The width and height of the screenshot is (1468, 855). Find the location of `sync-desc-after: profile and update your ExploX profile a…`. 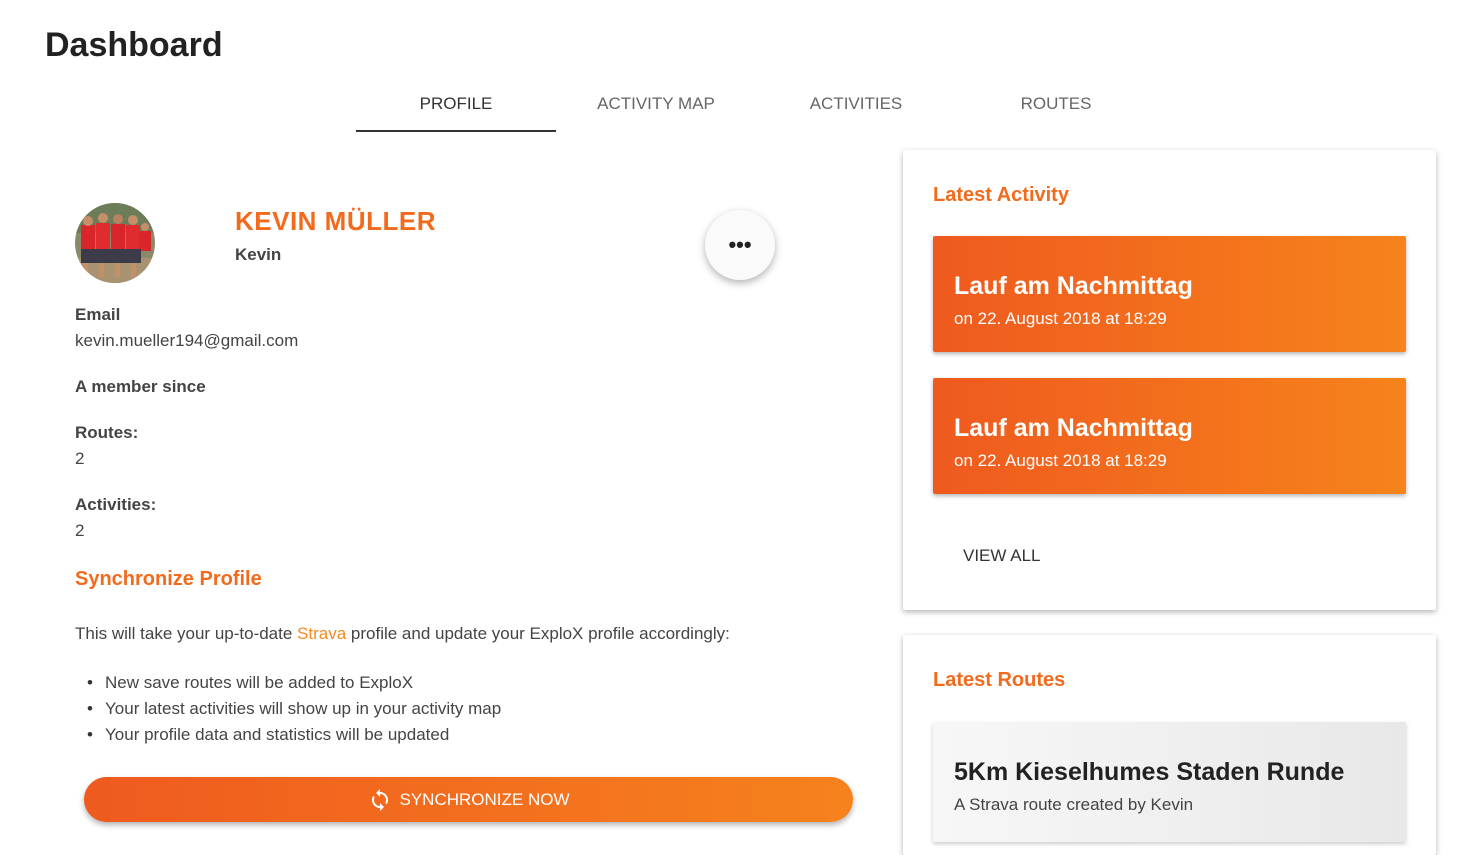

sync-desc-after: profile and update your ExploX profile a… is located at coordinates (538, 633).